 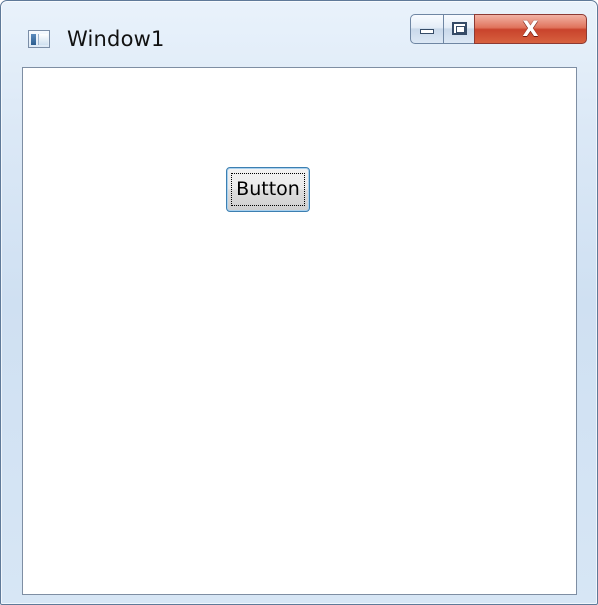 I want to click on window-caption-buttons: X, so click(x=498, y=29).